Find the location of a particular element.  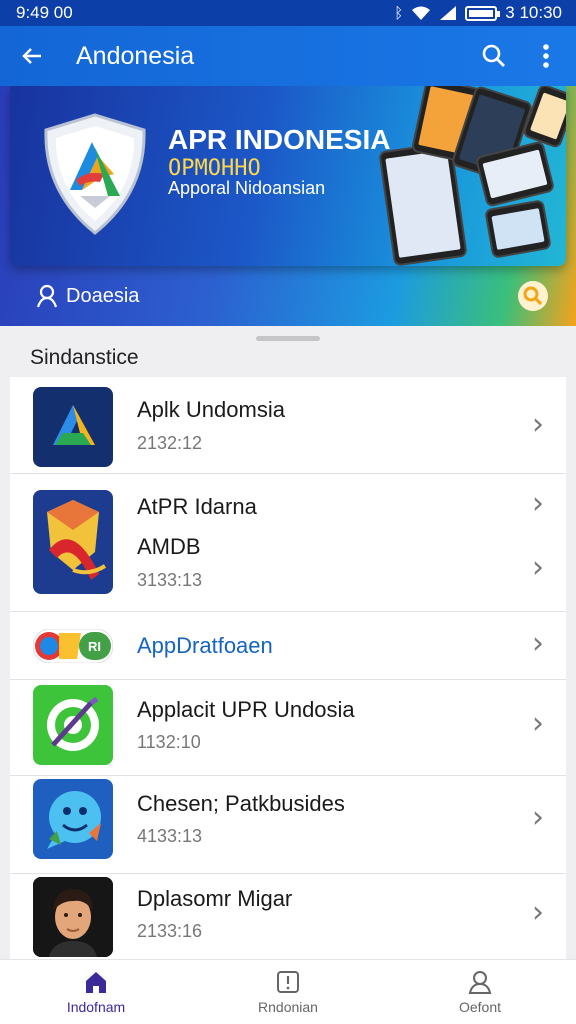

app-subtitle: 2133:16 is located at coordinates (170, 931).